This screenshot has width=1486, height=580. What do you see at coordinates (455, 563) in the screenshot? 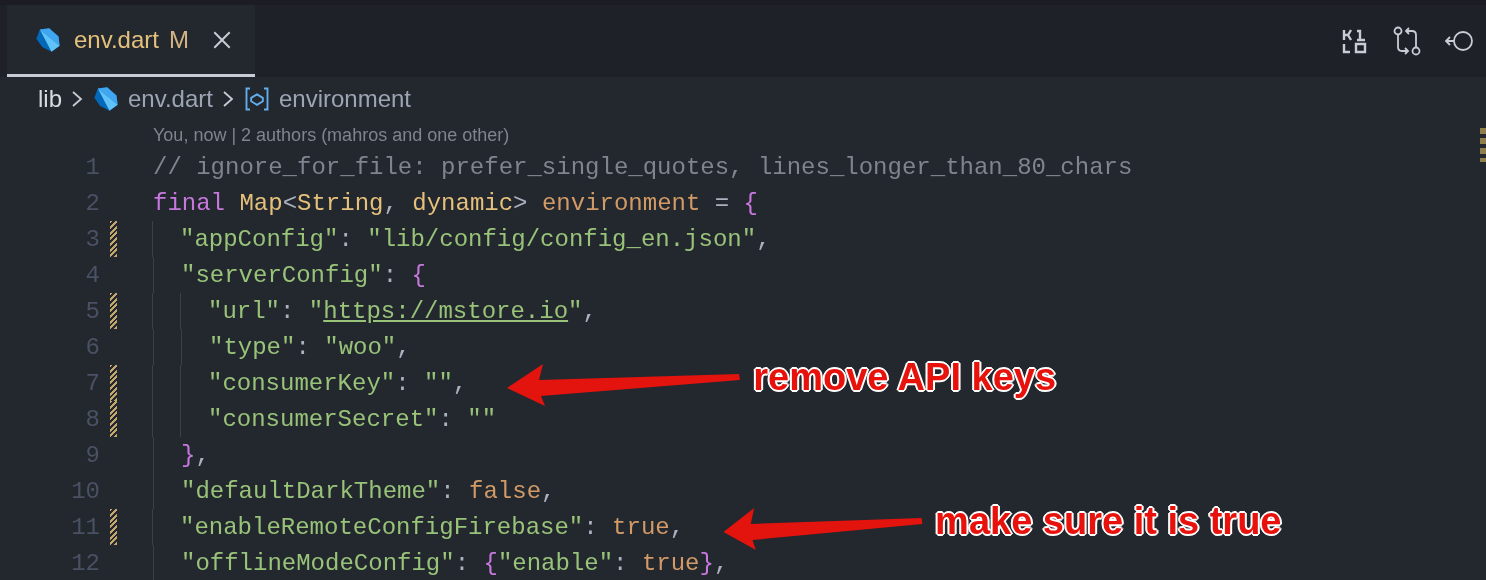
I see `code-line: "offlineModeConfig": {"enable": true},` at bounding box center [455, 563].